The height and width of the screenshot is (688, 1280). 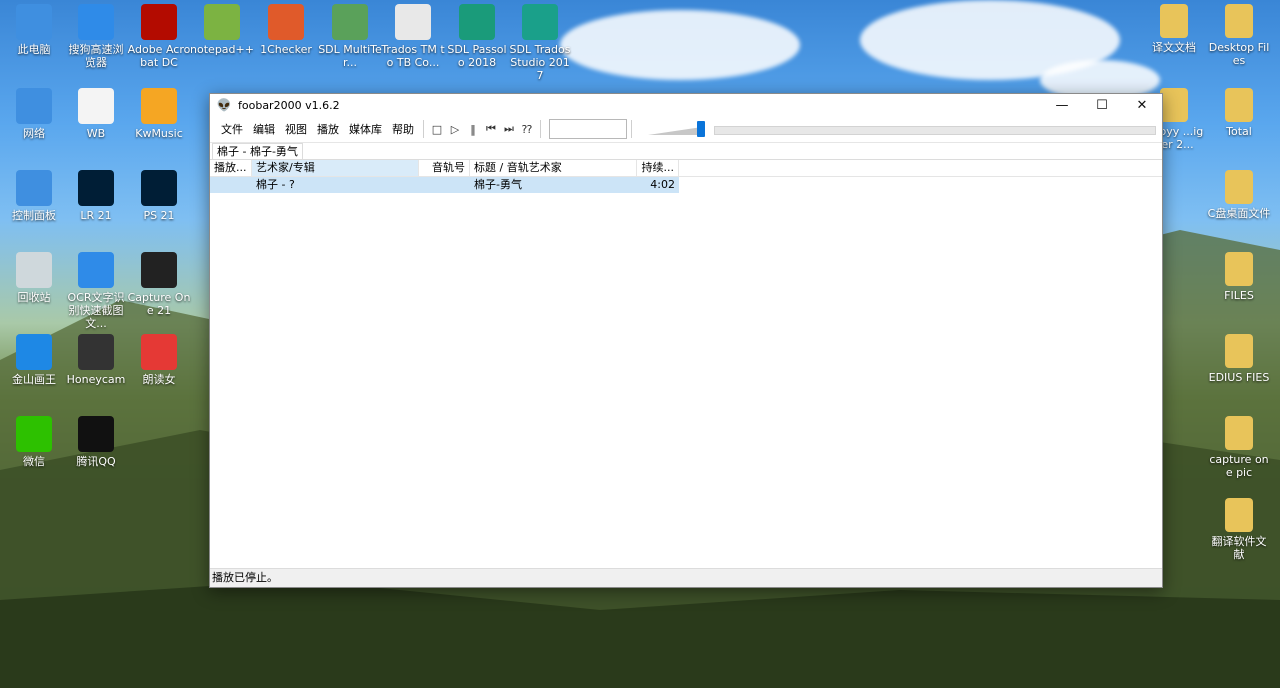 I want to click on desktop-icon: WB, so click(x=96, y=114).